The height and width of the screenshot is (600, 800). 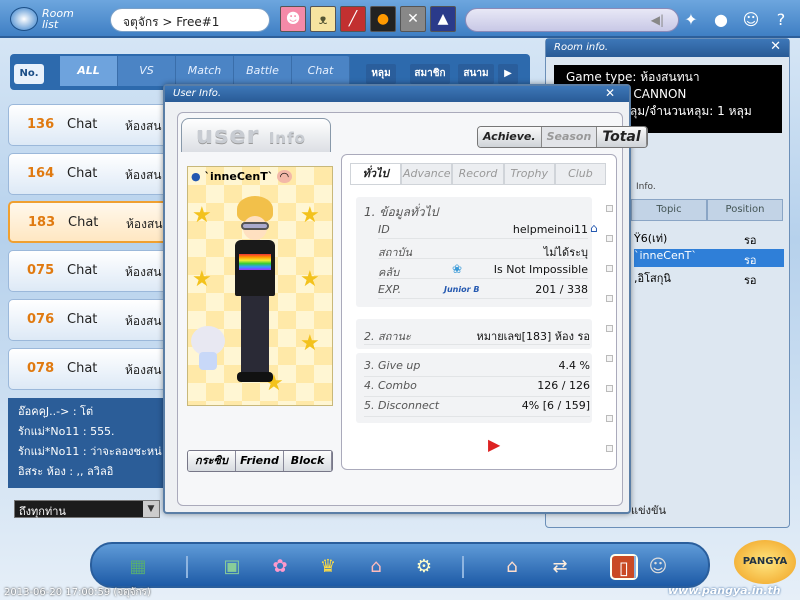 What do you see at coordinates (691, 20) in the screenshot?
I see `sparkle-icon: ✦` at bounding box center [691, 20].